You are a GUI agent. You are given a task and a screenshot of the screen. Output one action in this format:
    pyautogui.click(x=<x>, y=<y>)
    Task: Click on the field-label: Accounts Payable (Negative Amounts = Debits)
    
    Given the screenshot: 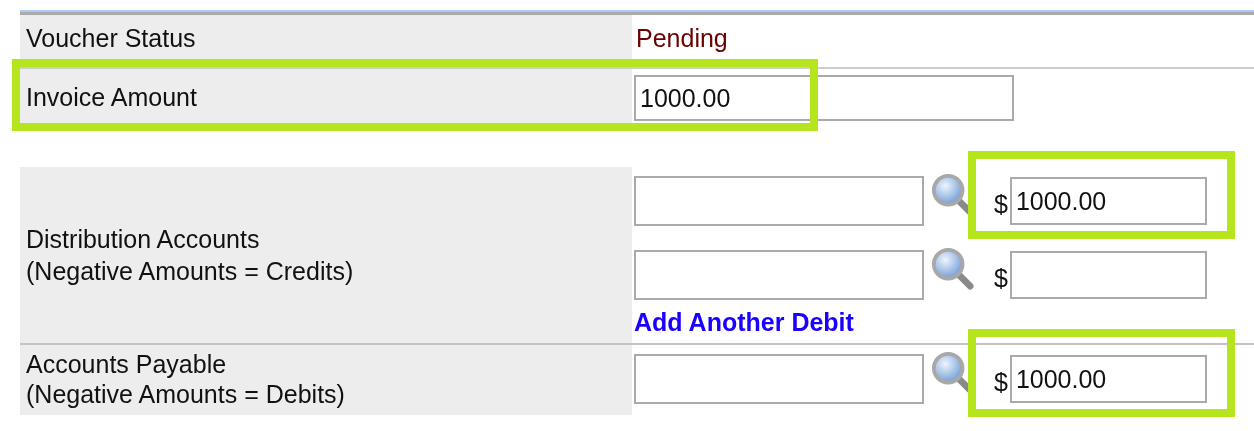 What is the action you would take?
    pyautogui.click(x=326, y=380)
    